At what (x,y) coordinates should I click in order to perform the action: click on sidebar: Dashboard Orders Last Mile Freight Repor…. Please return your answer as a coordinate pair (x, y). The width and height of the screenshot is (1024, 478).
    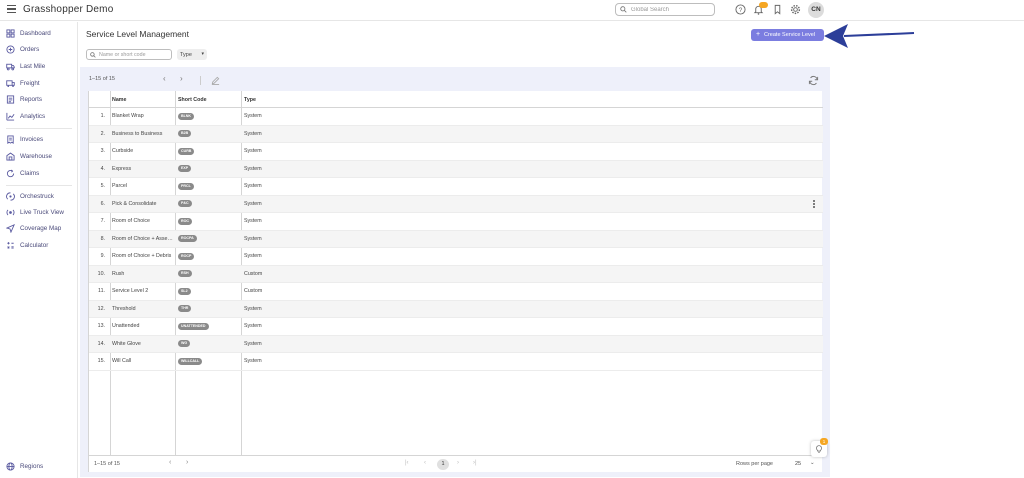
    Looking at the image, I should click on (39, 250).